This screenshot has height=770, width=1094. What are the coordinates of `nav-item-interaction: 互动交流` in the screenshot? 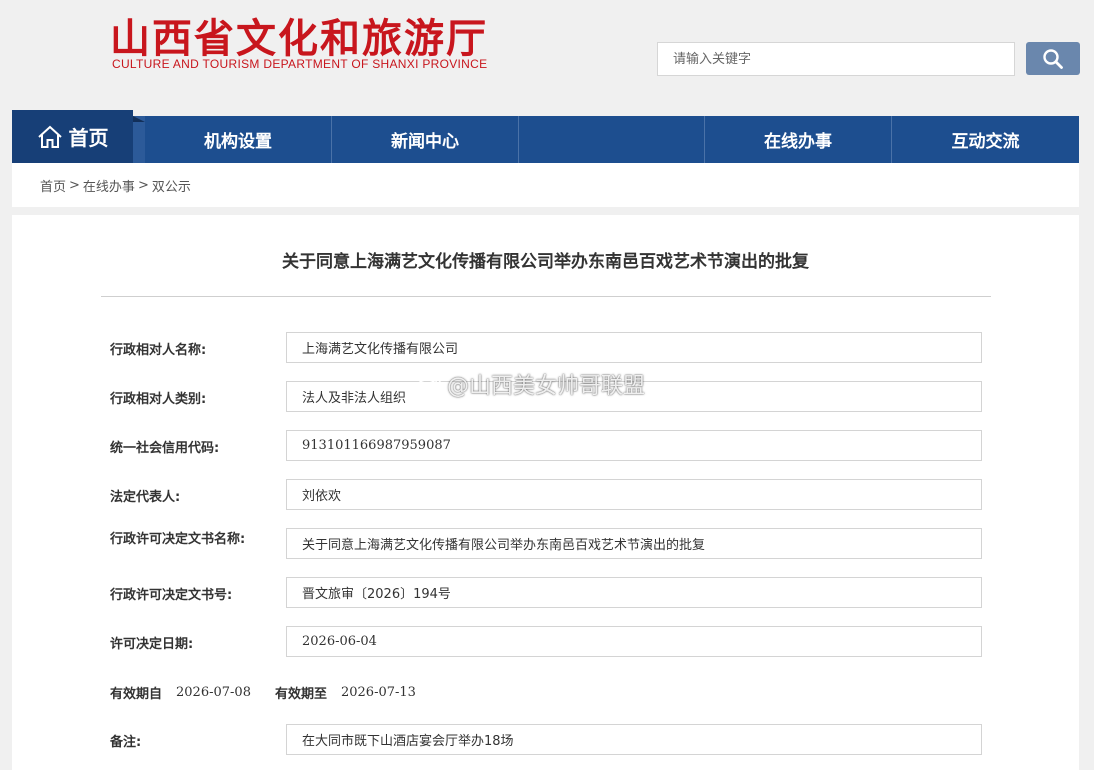 It's located at (985, 139).